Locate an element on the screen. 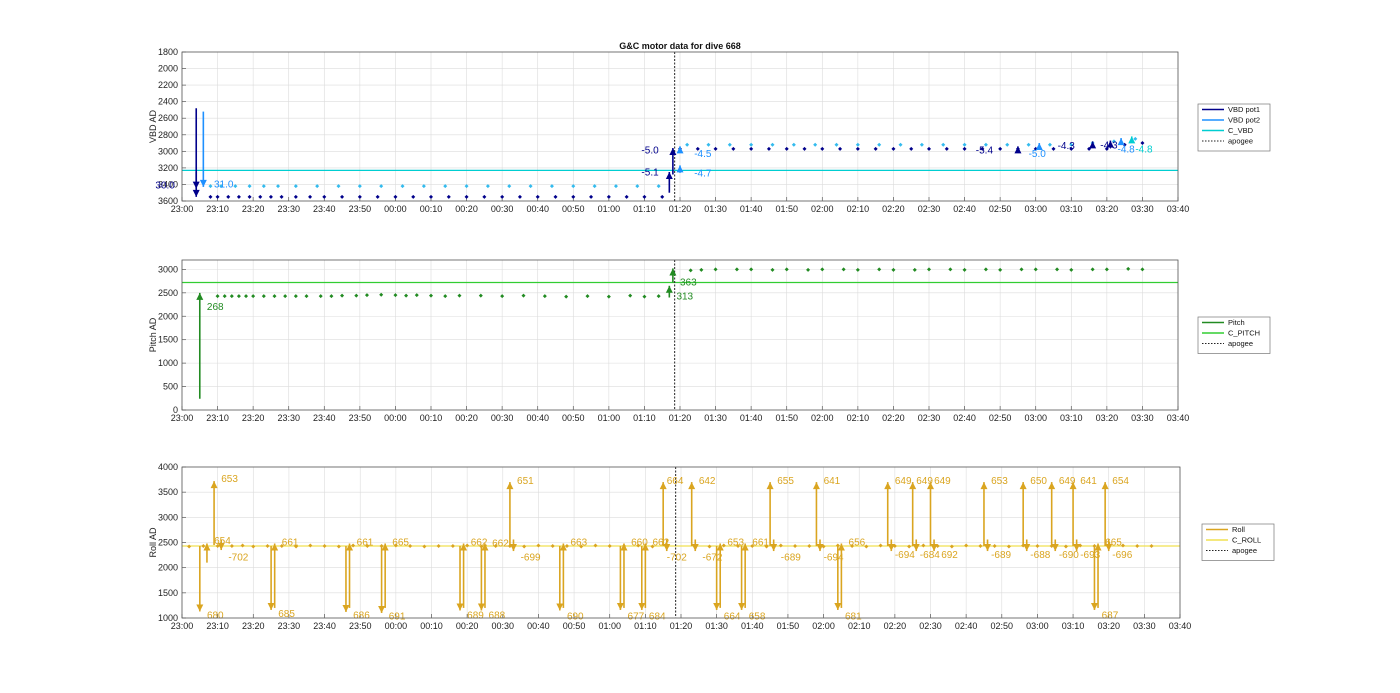 The width and height of the screenshot is (1400, 693). arrow-value-label: 651 is located at coordinates (525, 481).